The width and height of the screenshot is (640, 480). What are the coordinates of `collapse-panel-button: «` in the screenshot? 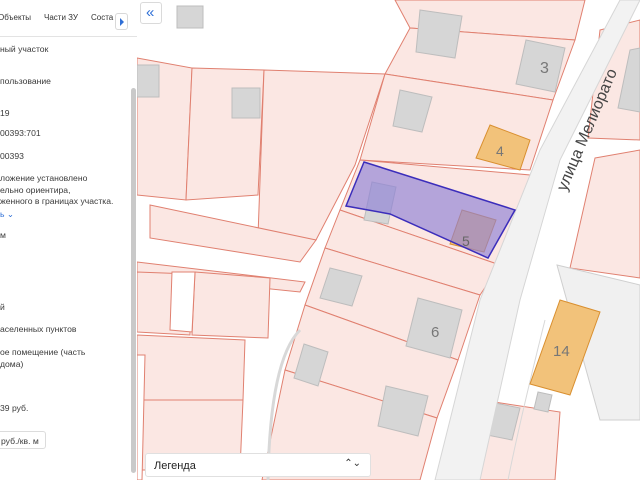 It's located at (151, 13).